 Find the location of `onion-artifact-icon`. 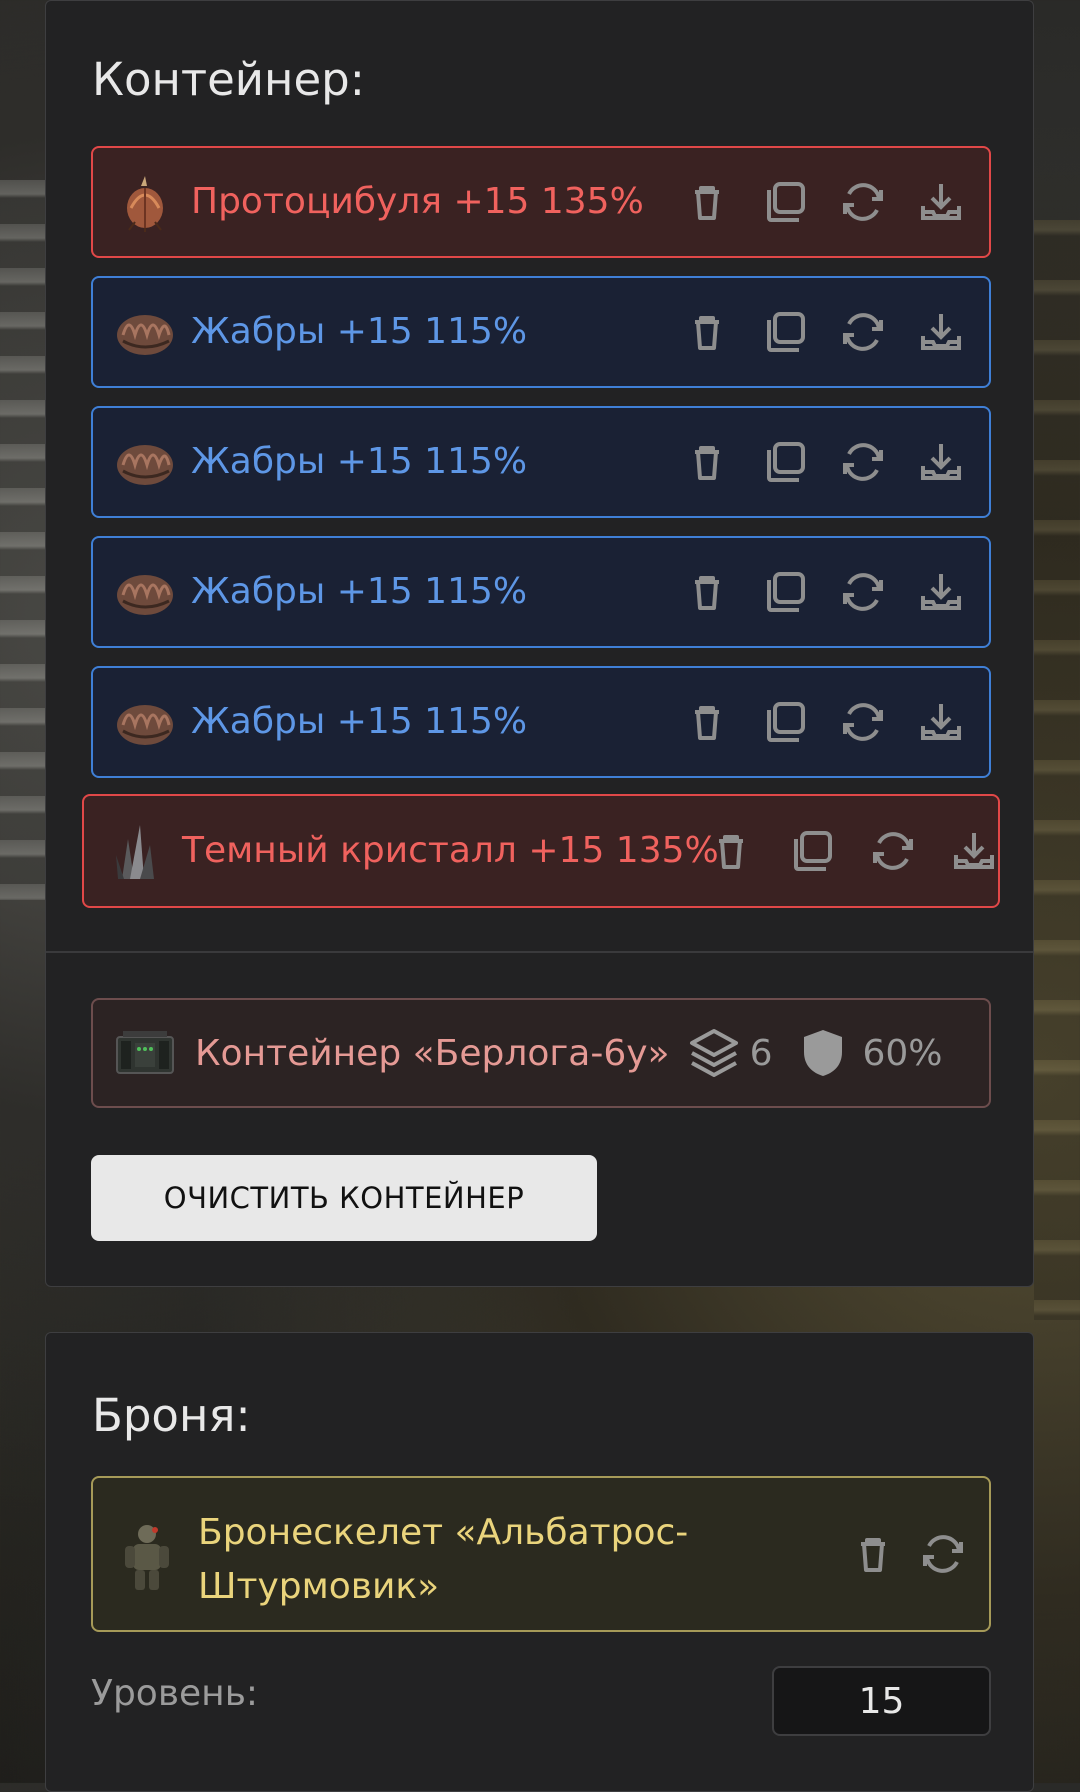

onion-artifact-icon is located at coordinates (145, 202).